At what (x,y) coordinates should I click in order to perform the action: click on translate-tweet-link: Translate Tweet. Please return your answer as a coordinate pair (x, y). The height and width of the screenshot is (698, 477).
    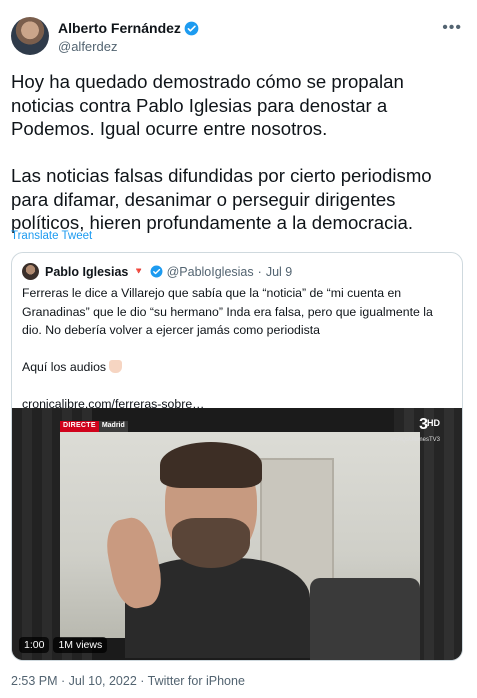
    Looking at the image, I should click on (51, 236).